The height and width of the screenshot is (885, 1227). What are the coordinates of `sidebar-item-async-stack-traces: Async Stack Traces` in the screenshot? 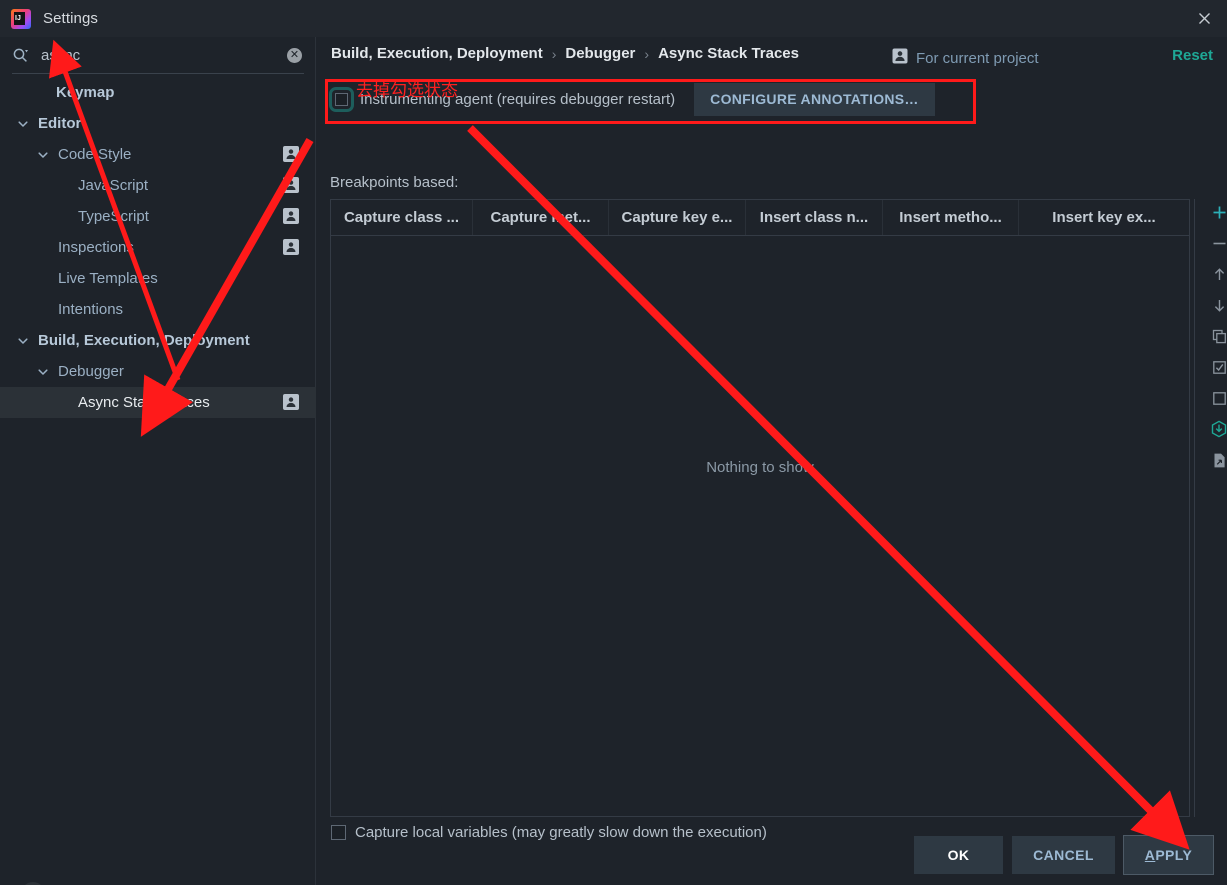 It's located at (158, 402).